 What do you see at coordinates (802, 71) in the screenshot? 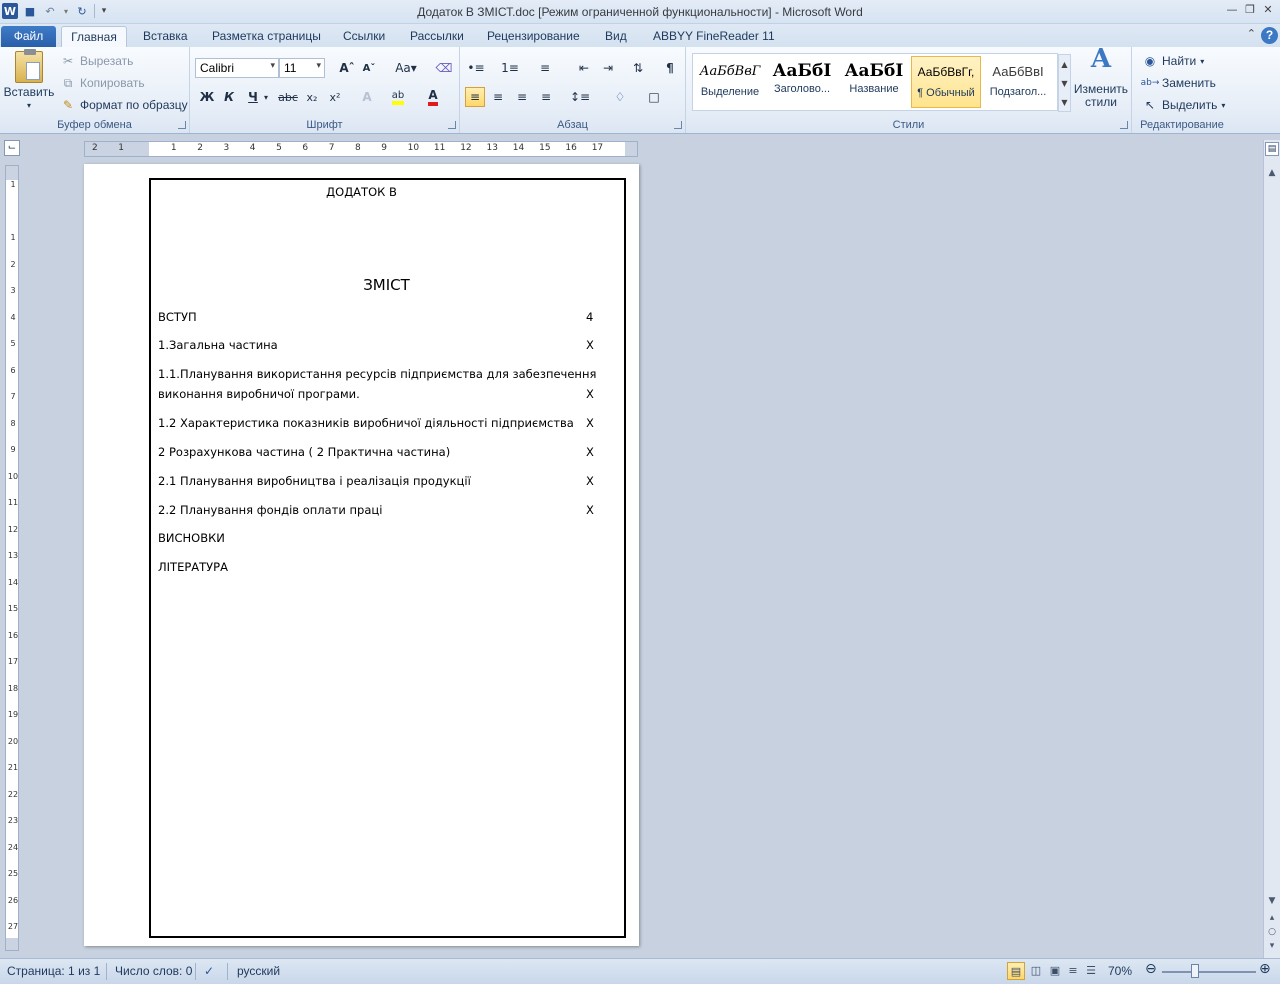
I see `style-preview: АаБбІ` at bounding box center [802, 71].